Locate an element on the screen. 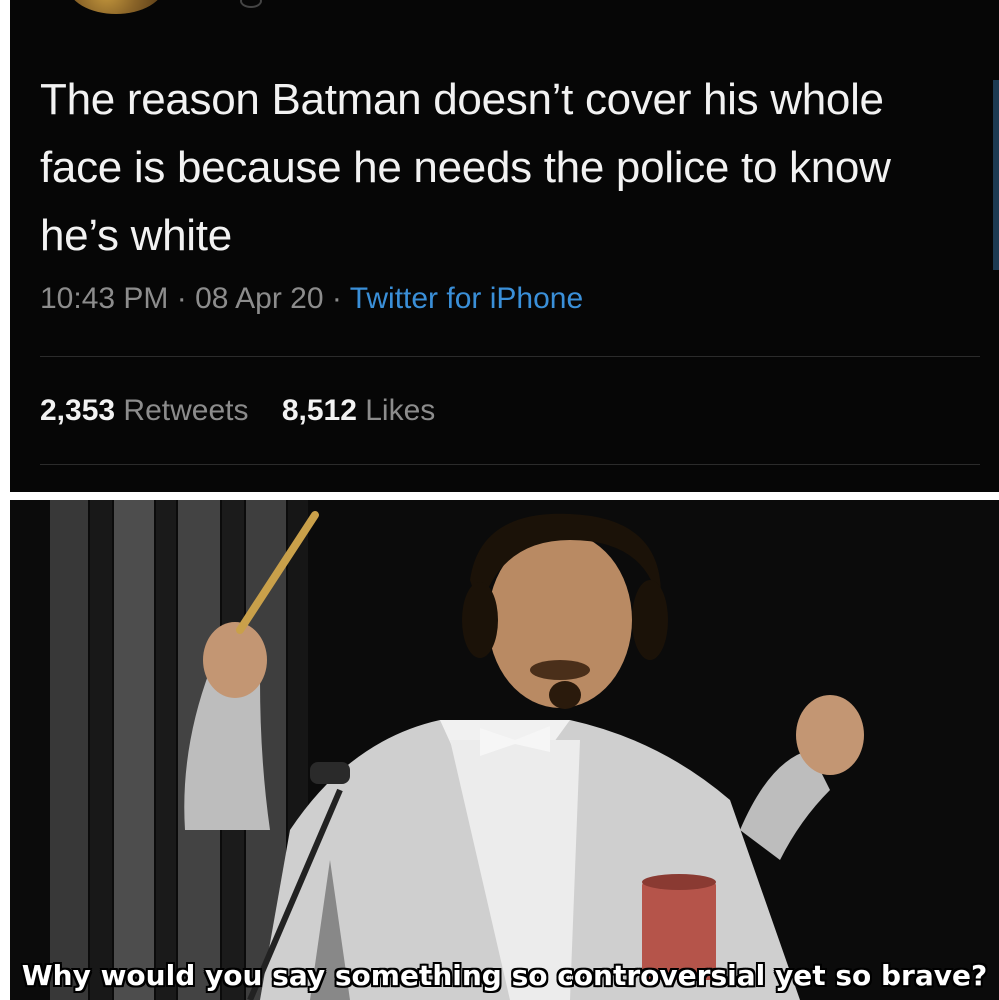  likes-count: 8,512 is located at coordinates (319, 410).